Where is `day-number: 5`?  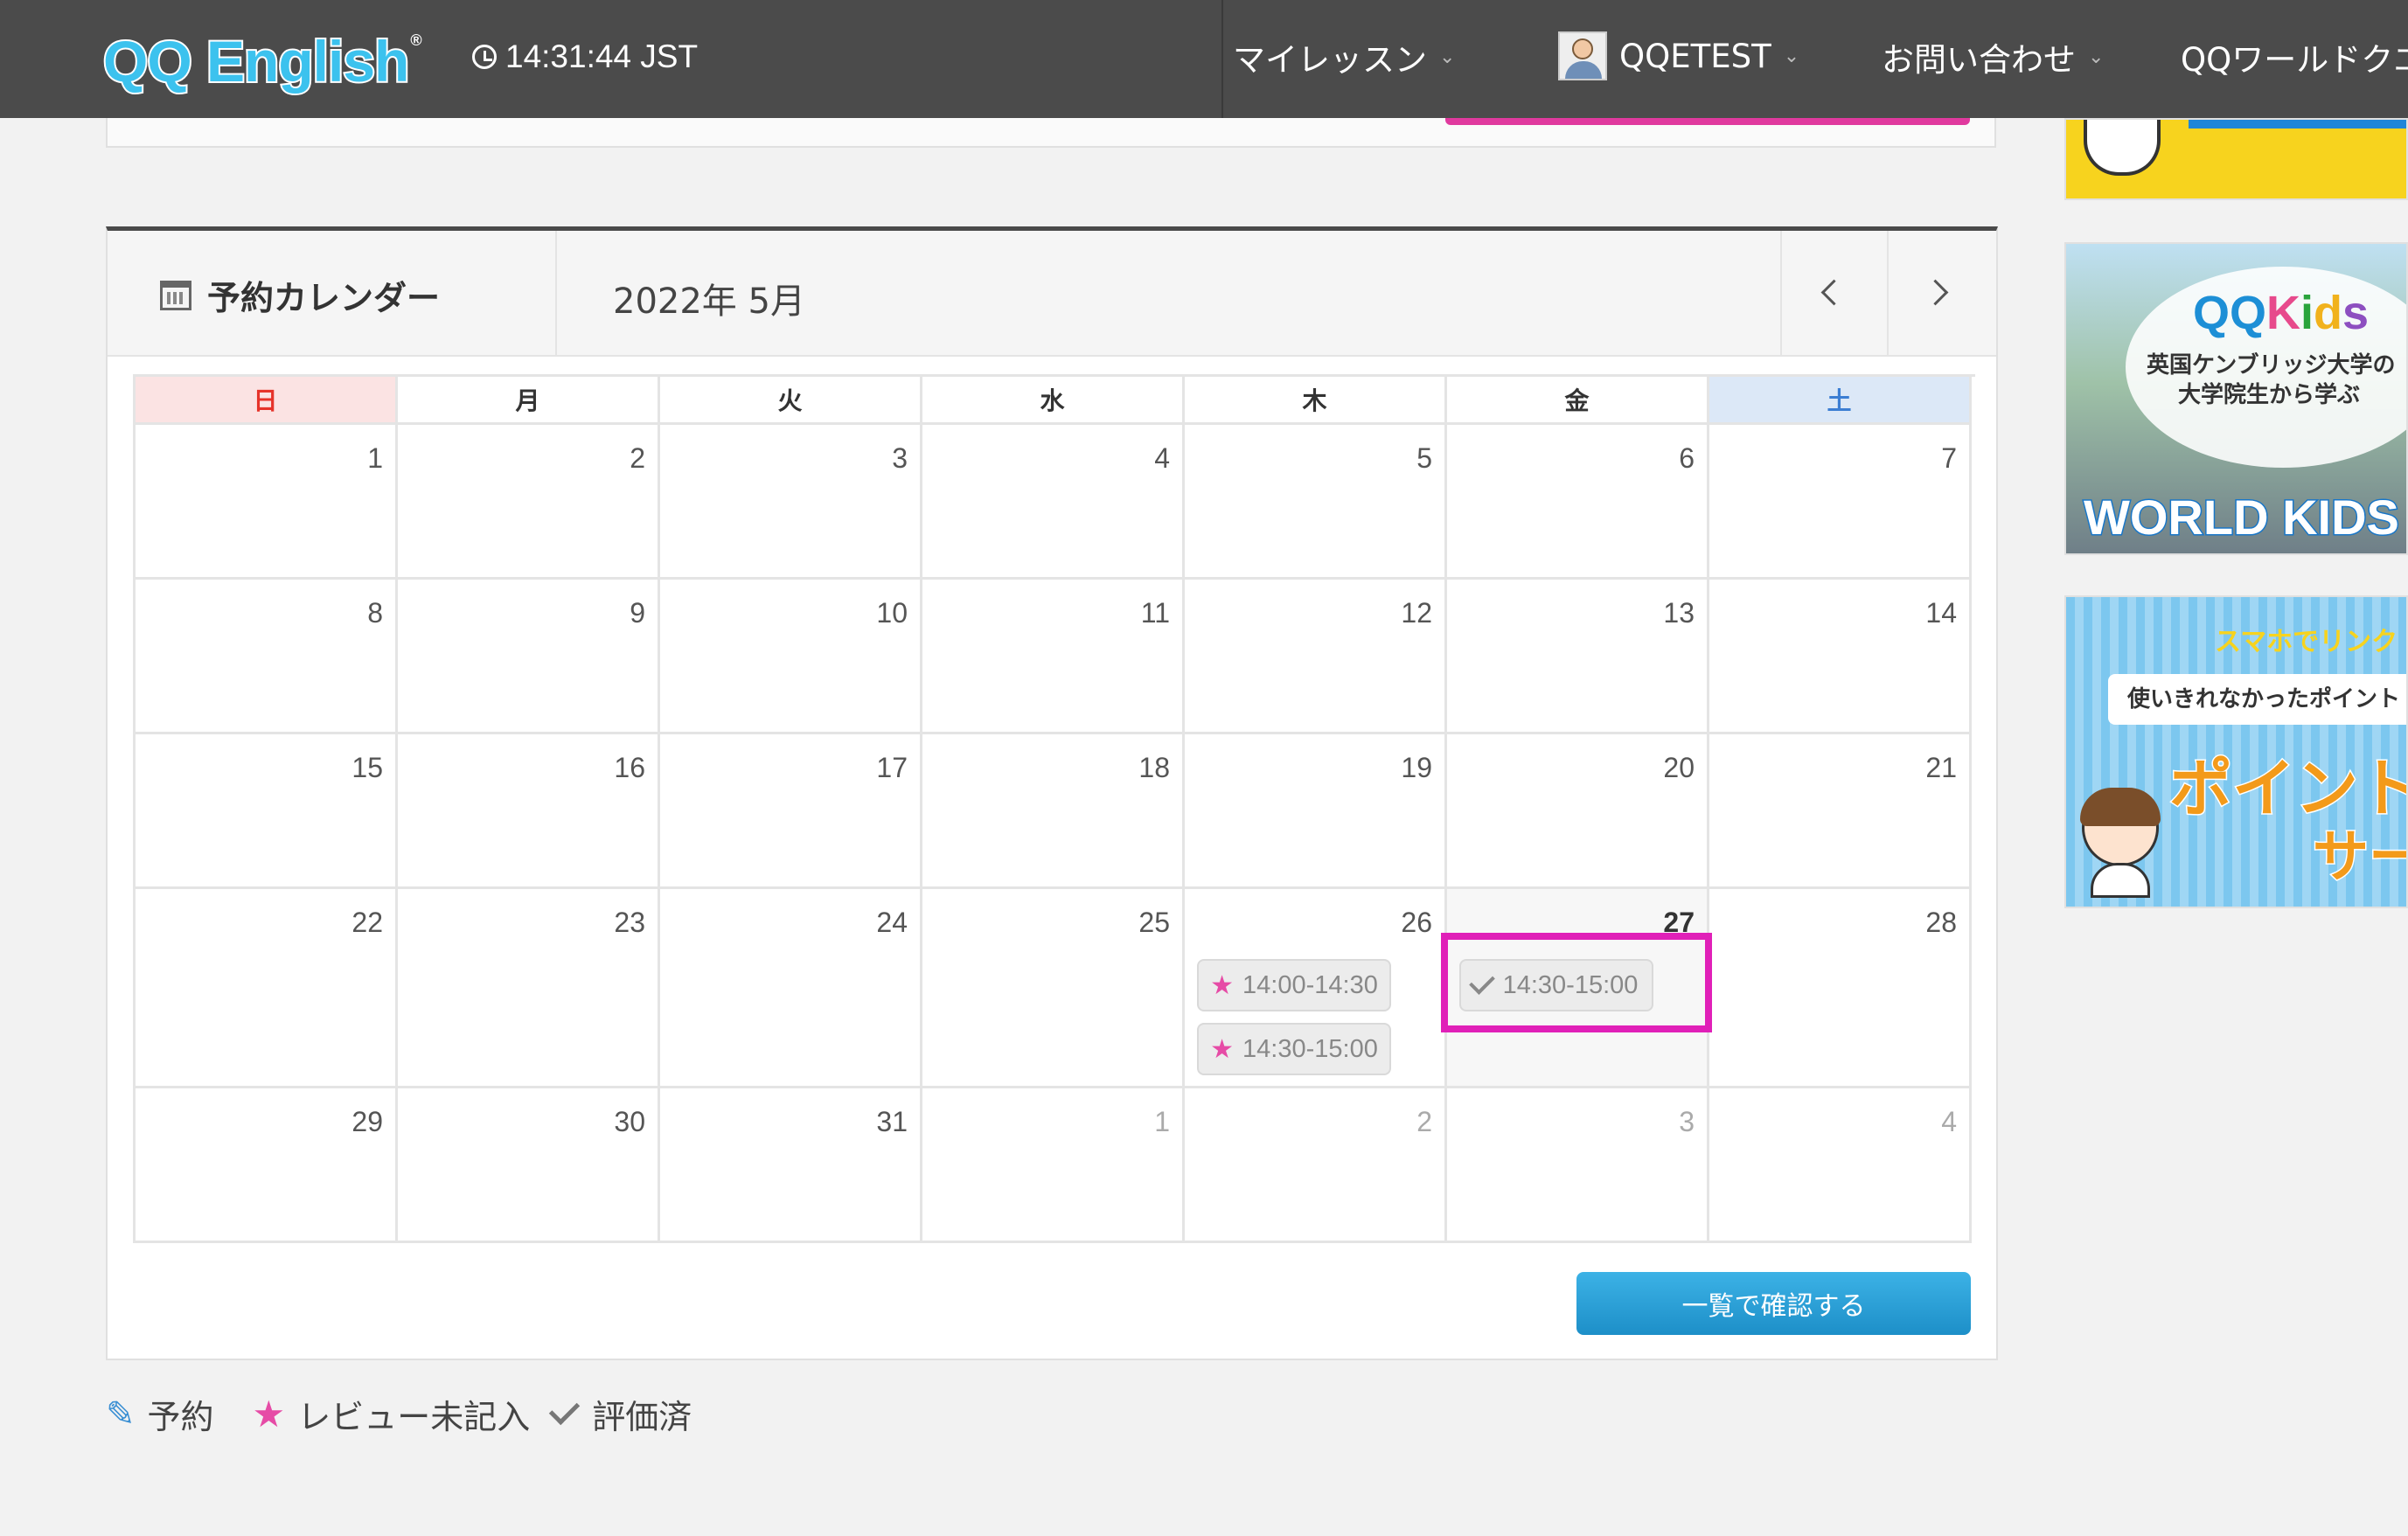 day-number: 5 is located at coordinates (1424, 458).